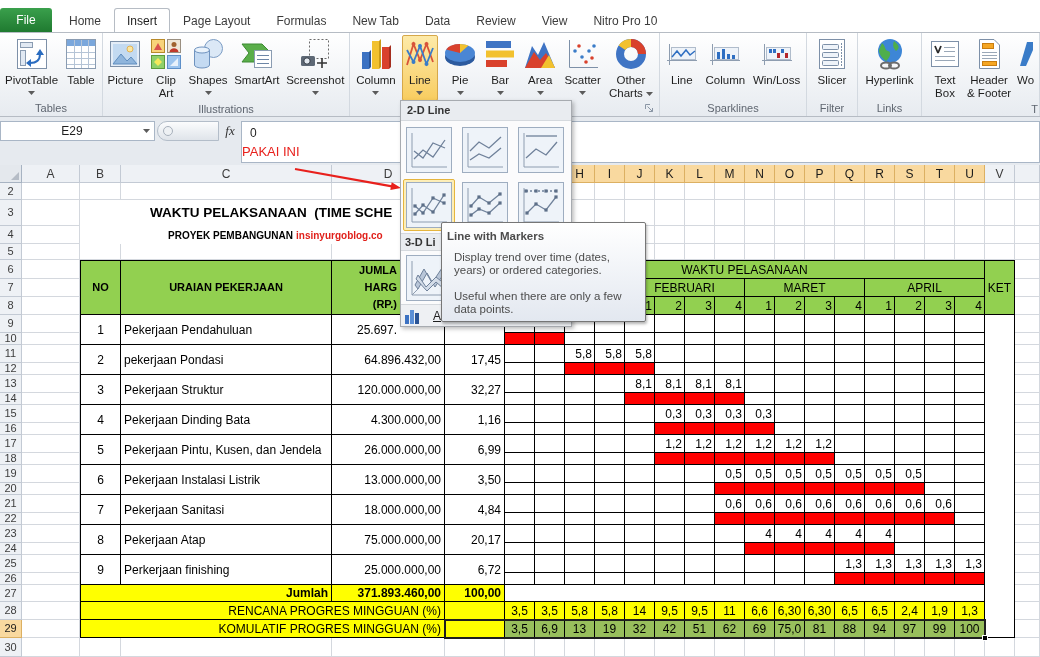  I want to click on row-header: 8, so click(11, 306).